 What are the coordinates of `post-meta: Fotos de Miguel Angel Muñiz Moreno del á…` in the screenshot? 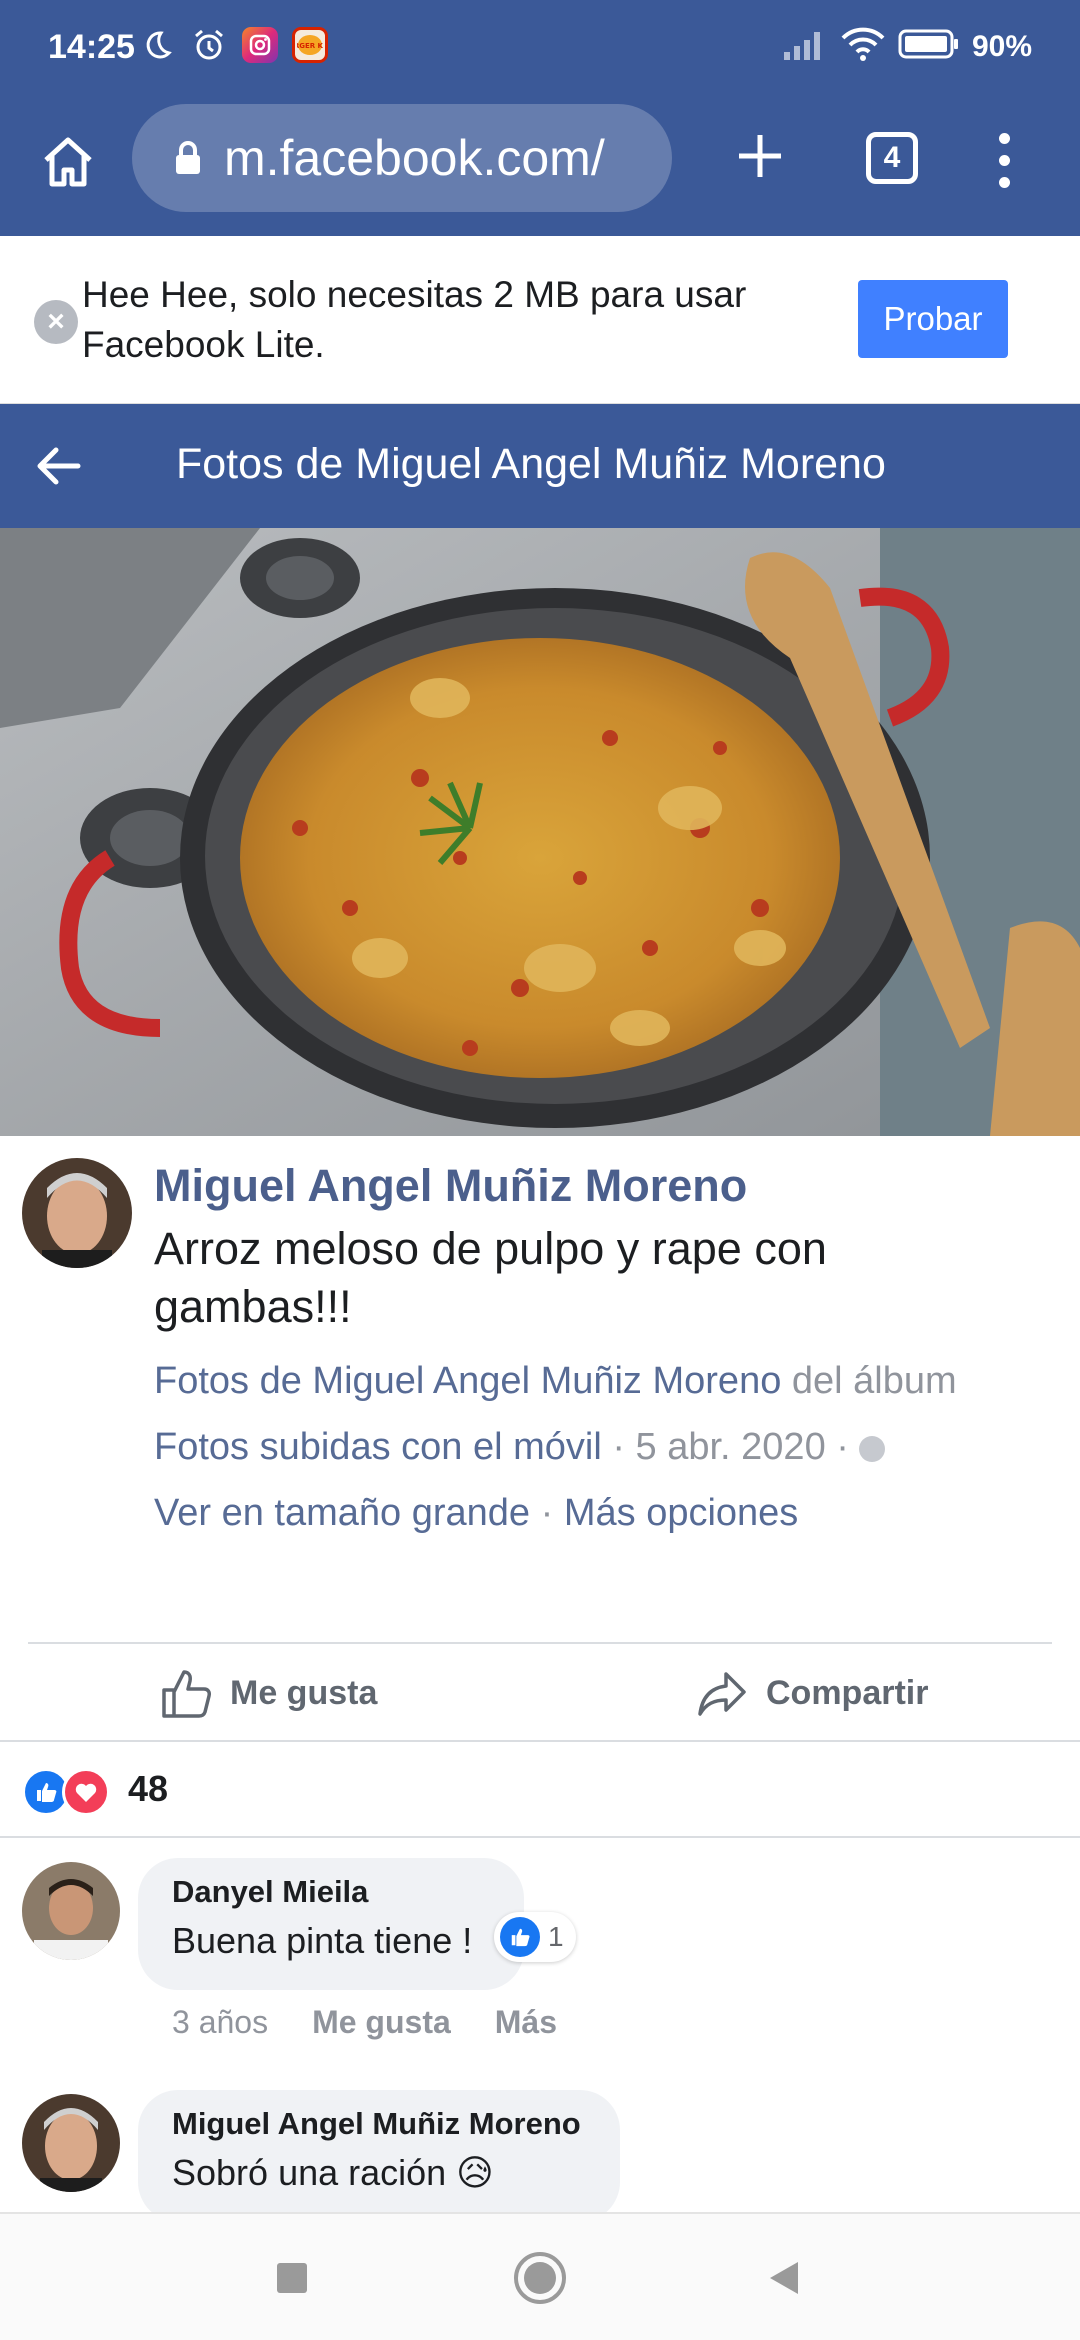 It's located at (604, 1447).